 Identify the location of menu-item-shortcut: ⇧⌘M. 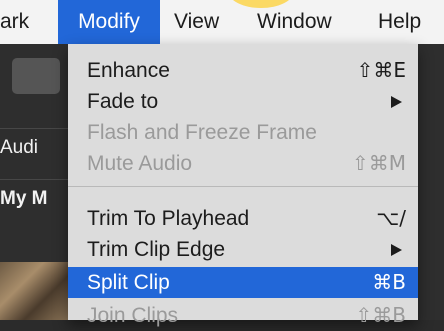
(378, 163).